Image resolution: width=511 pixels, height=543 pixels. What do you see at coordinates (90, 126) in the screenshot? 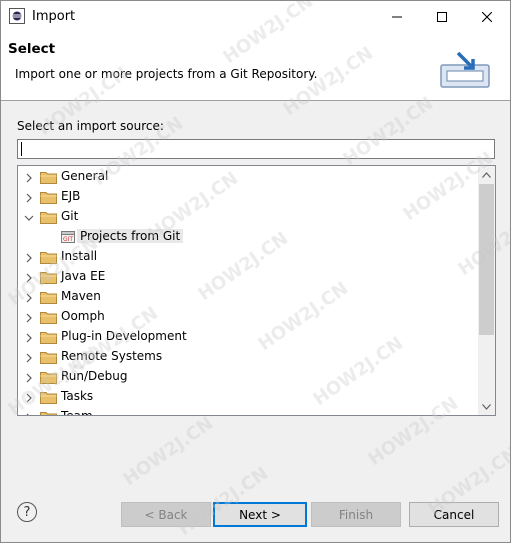
I see `import-source-label: Select an import source:` at bounding box center [90, 126].